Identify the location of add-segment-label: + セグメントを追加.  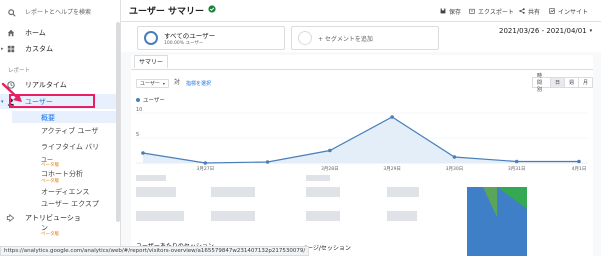
(345, 39).